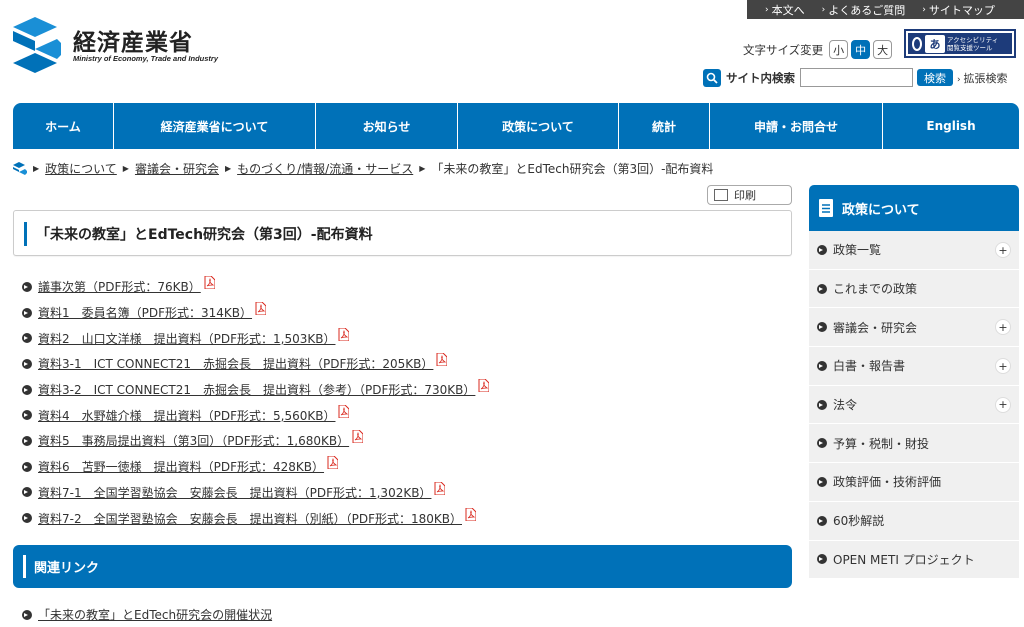 Image resolution: width=1024 pixels, height=627 pixels. What do you see at coordinates (826, 208) in the screenshot?
I see `document-icon` at bounding box center [826, 208].